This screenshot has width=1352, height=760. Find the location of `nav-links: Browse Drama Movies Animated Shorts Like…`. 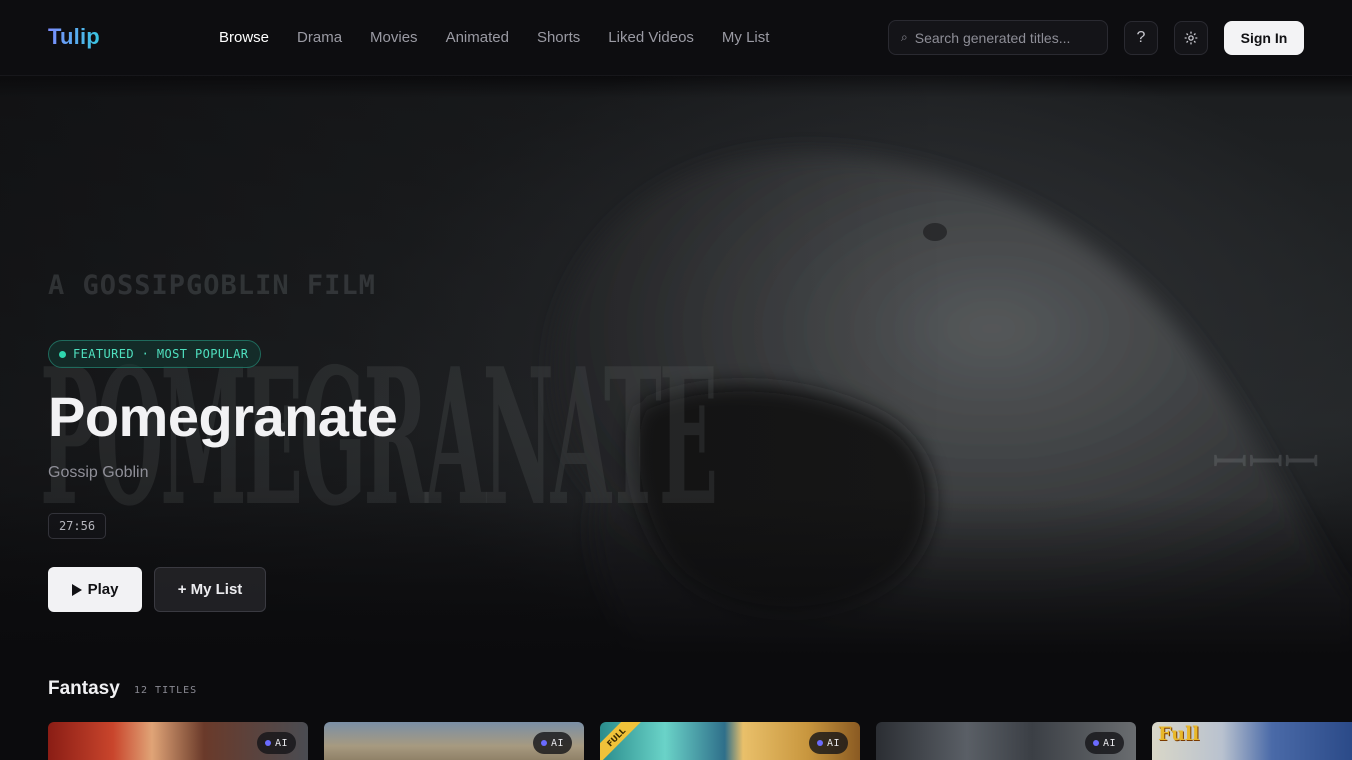

nav-links: Browse Drama Movies Animated Shorts Like… is located at coordinates (494, 37).